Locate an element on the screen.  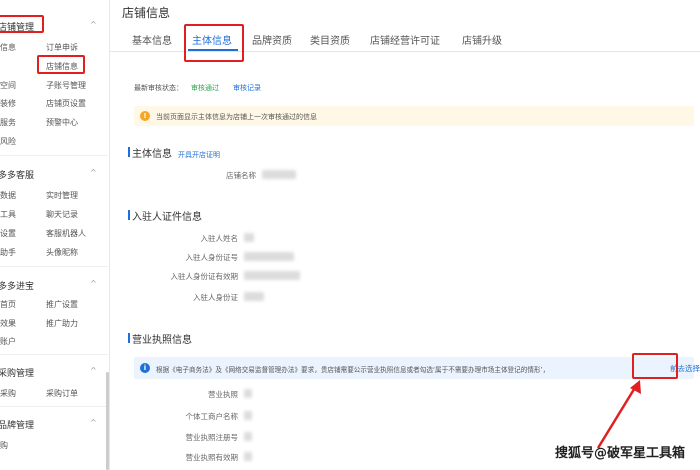
review-status-value: 审核通过 is located at coordinates (205, 88).